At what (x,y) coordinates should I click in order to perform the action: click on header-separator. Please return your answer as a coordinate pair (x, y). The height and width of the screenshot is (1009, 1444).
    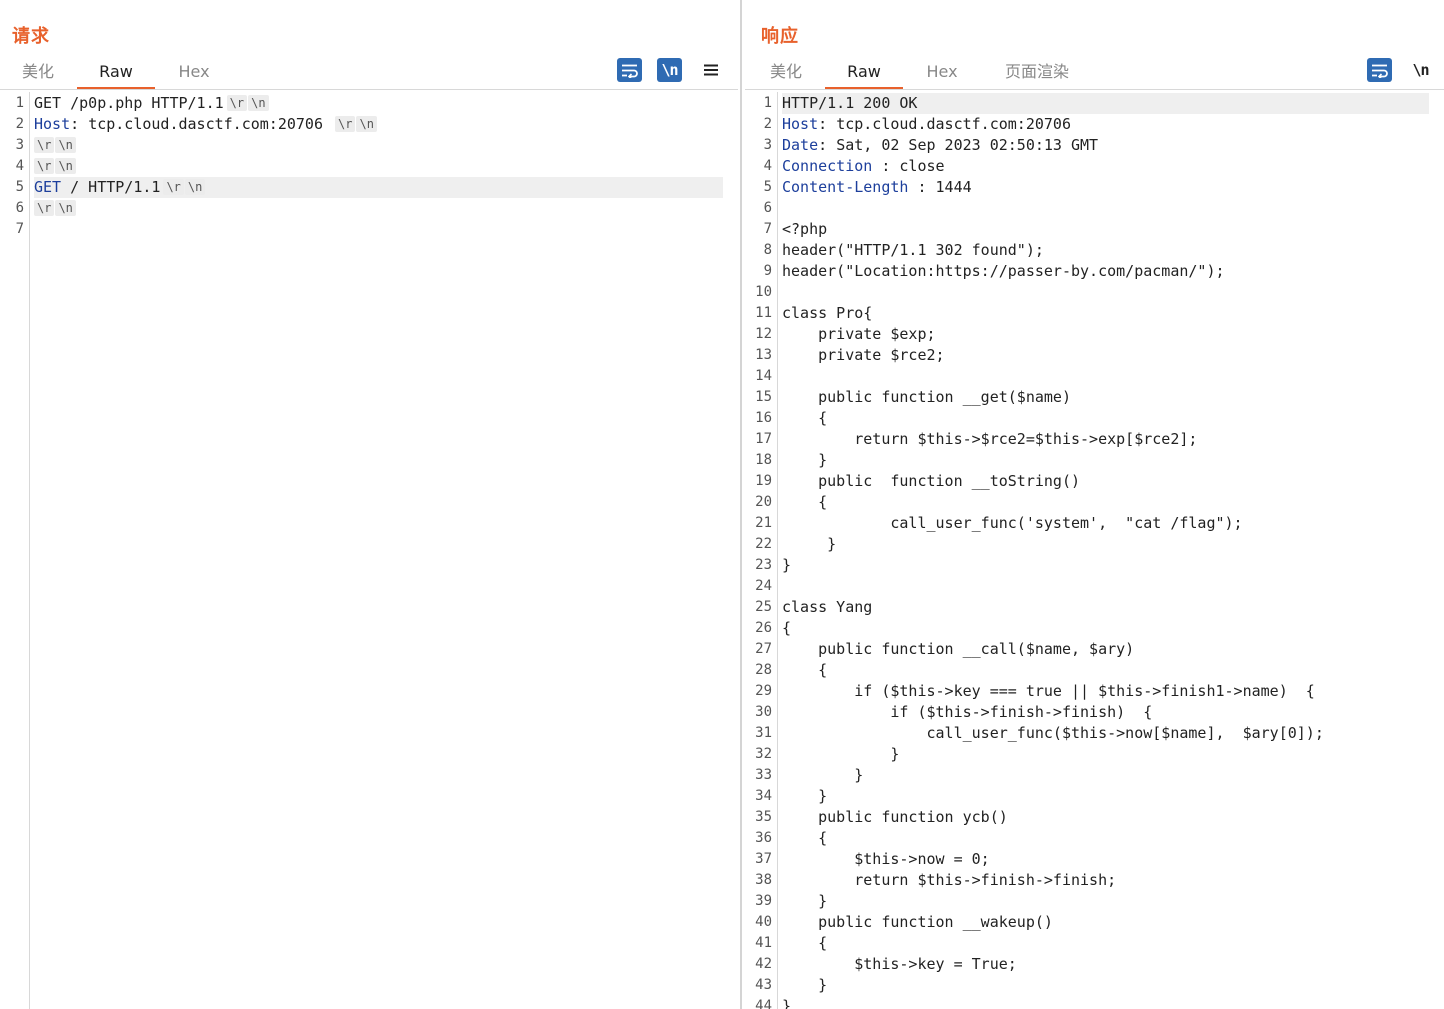
    Looking at the image, I should click on (65, 187).